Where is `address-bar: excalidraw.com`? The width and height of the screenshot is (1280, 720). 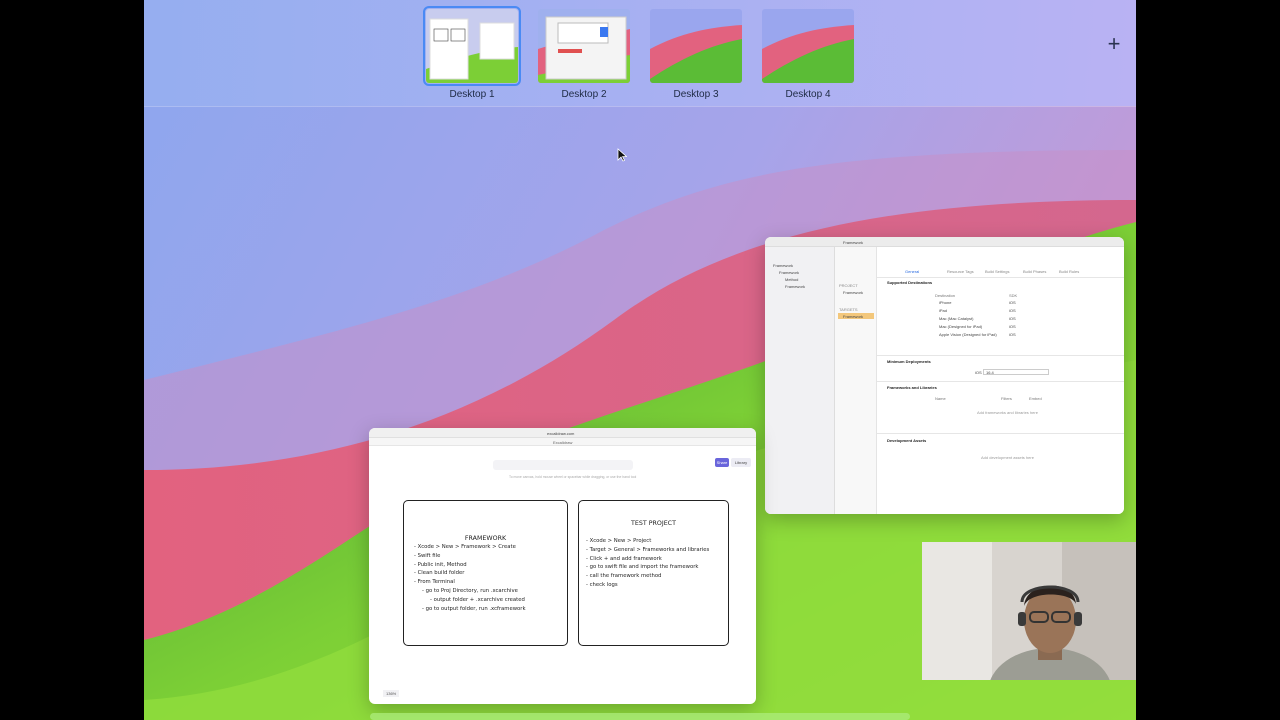 address-bar: excalidraw.com is located at coordinates (560, 433).